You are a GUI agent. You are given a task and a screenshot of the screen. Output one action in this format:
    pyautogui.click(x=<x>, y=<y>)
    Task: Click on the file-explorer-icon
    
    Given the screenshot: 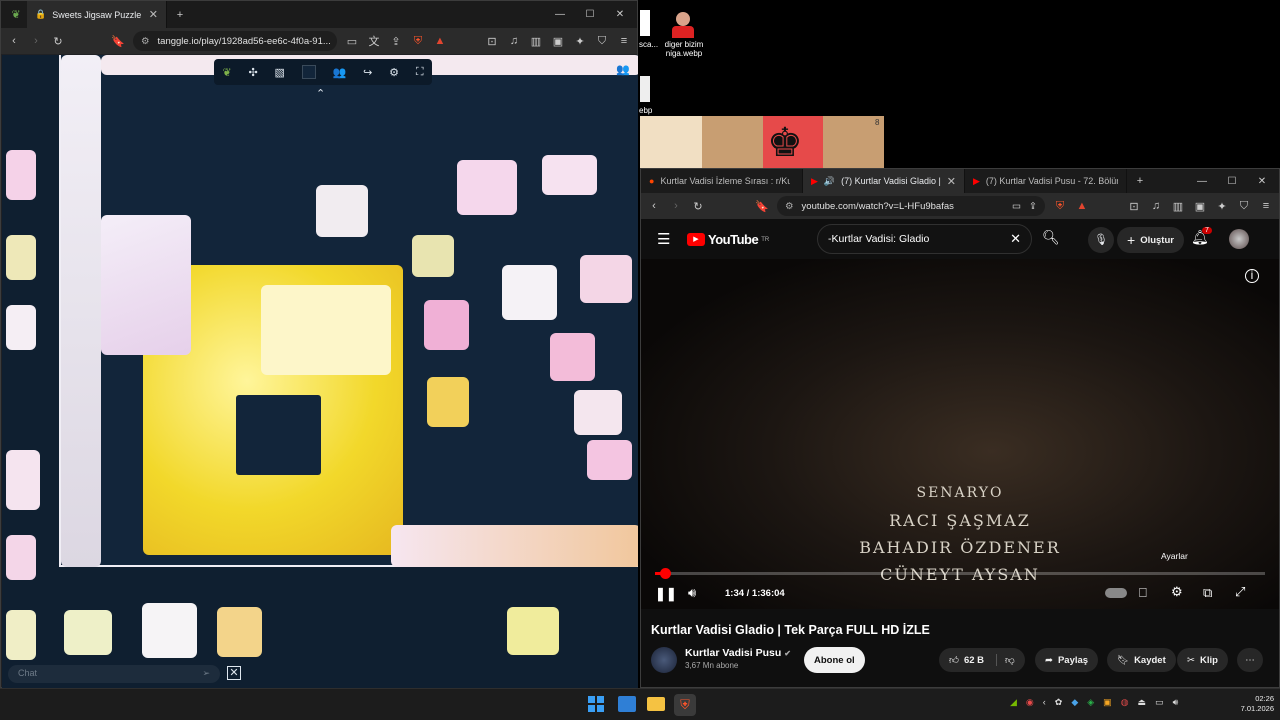 What is the action you would take?
    pyautogui.click(x=656, y=704)
    